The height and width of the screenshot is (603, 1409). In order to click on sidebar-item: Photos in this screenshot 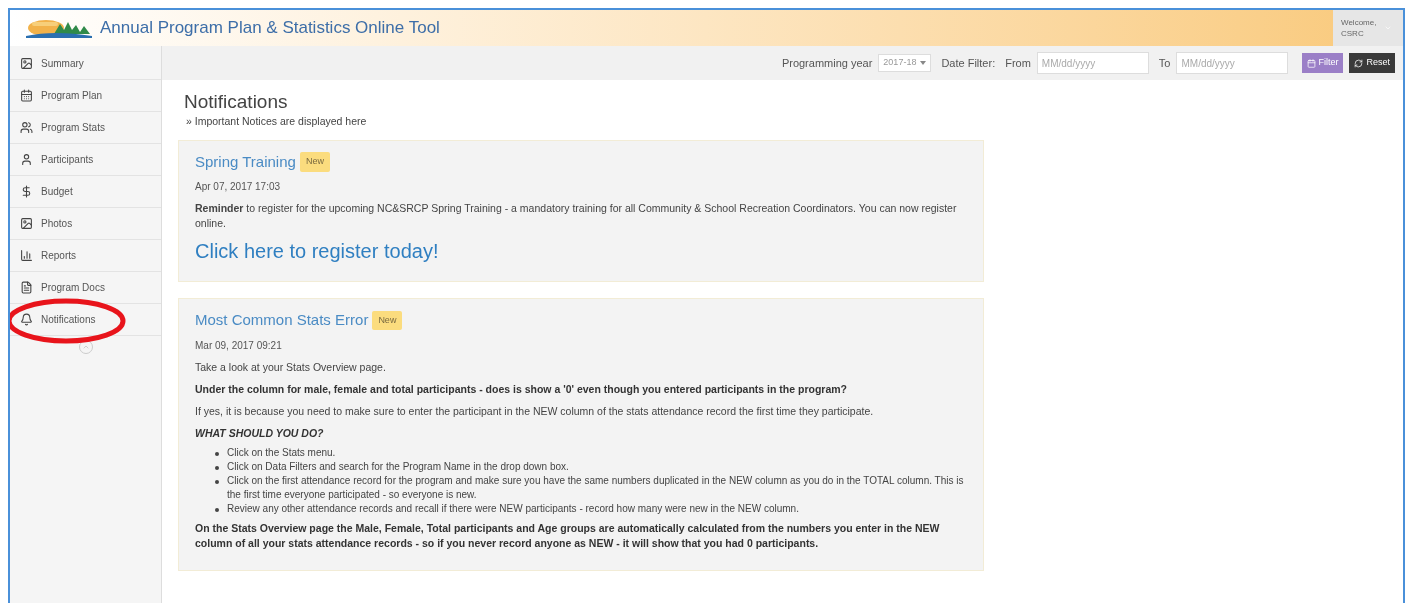, I will do `click(85, 224)`.